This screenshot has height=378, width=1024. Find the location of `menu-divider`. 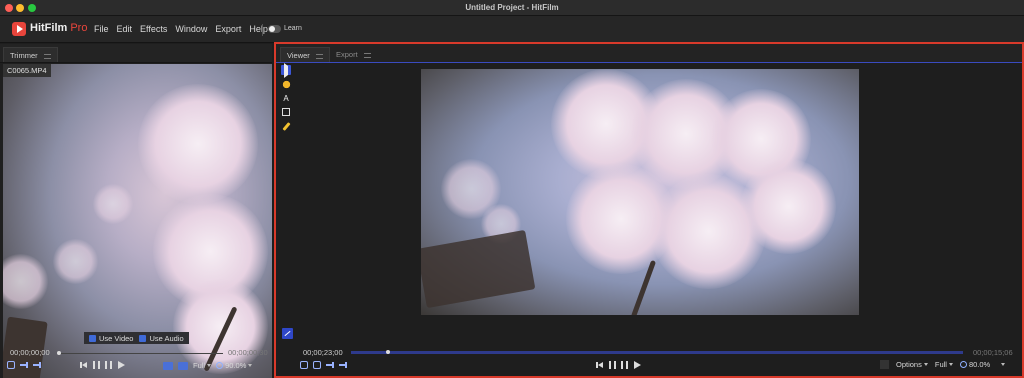

menu-divider is located at coordinates (262, 30).